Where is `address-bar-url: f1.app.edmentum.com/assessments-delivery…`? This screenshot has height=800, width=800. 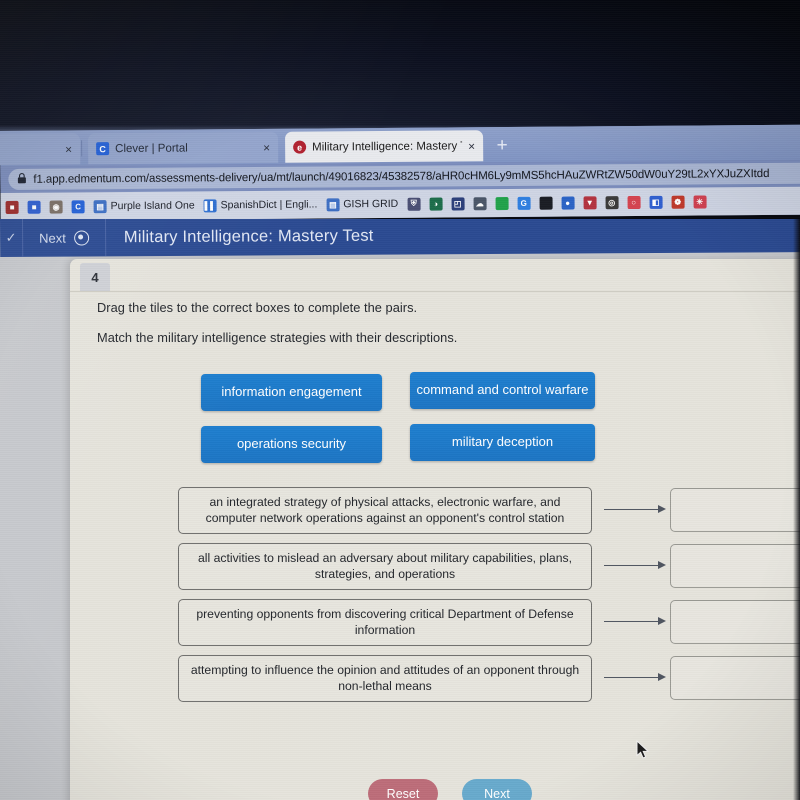 address-bar-url: f1.app.edmentum.com/assessments-delivery… is located at coordinates (401, 176).